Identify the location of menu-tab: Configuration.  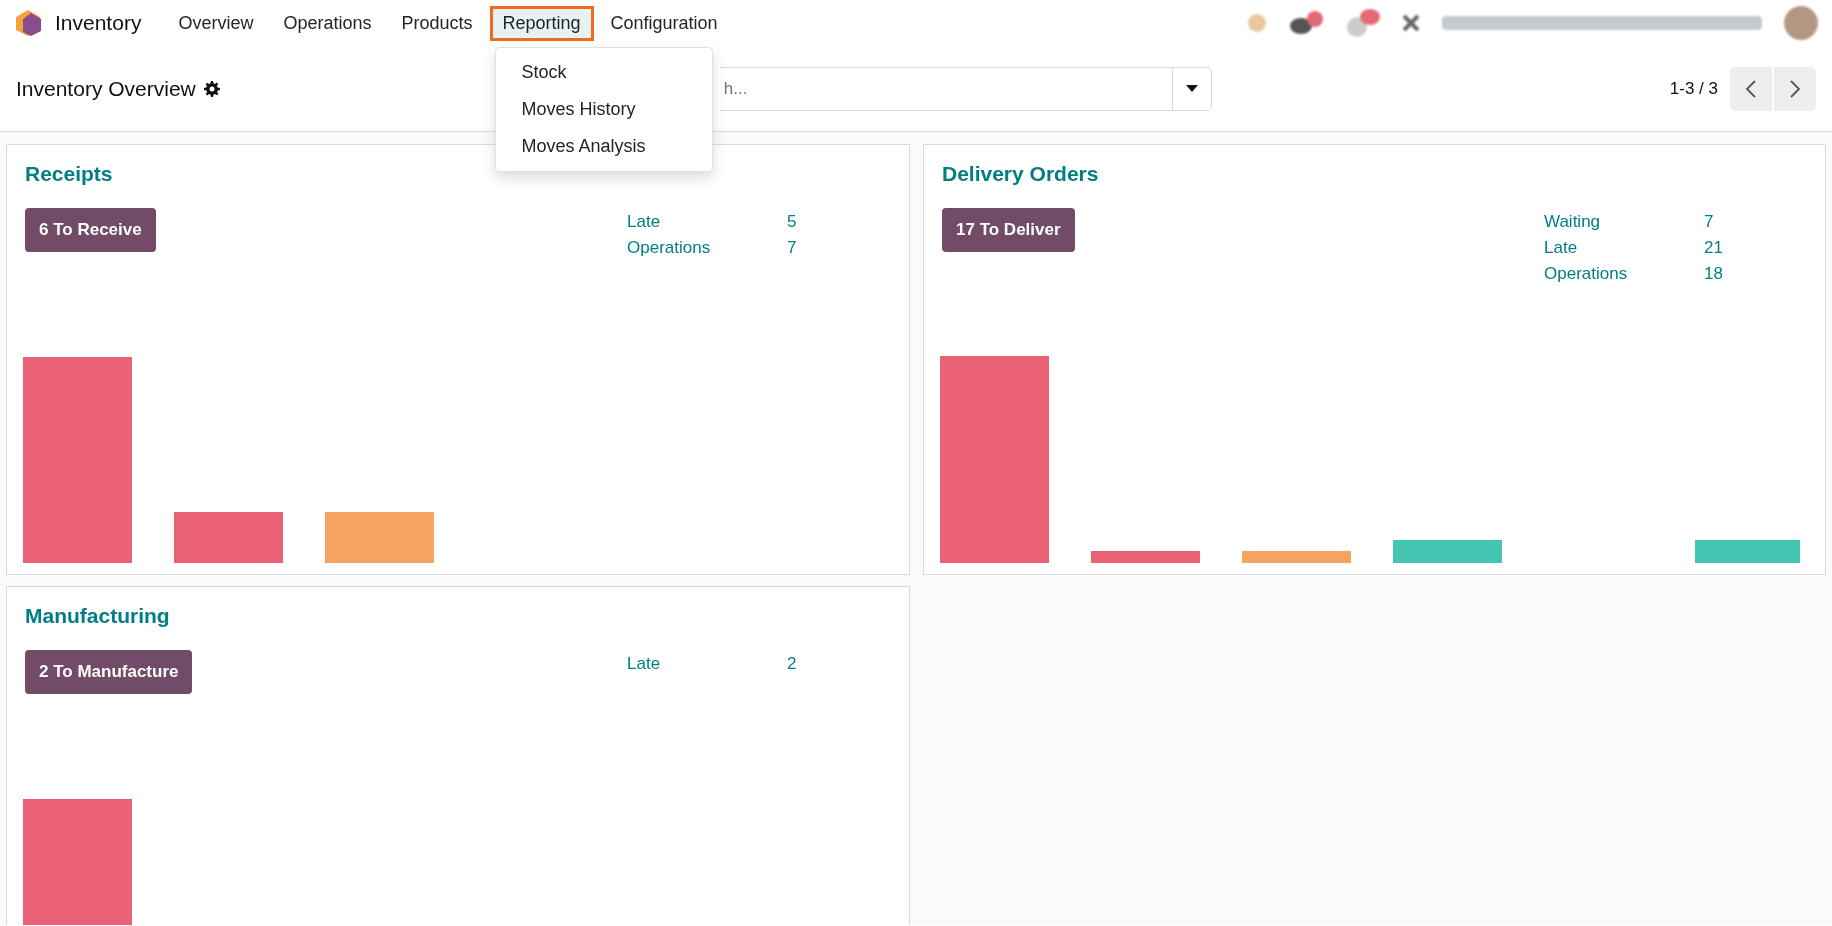
(664, 23).